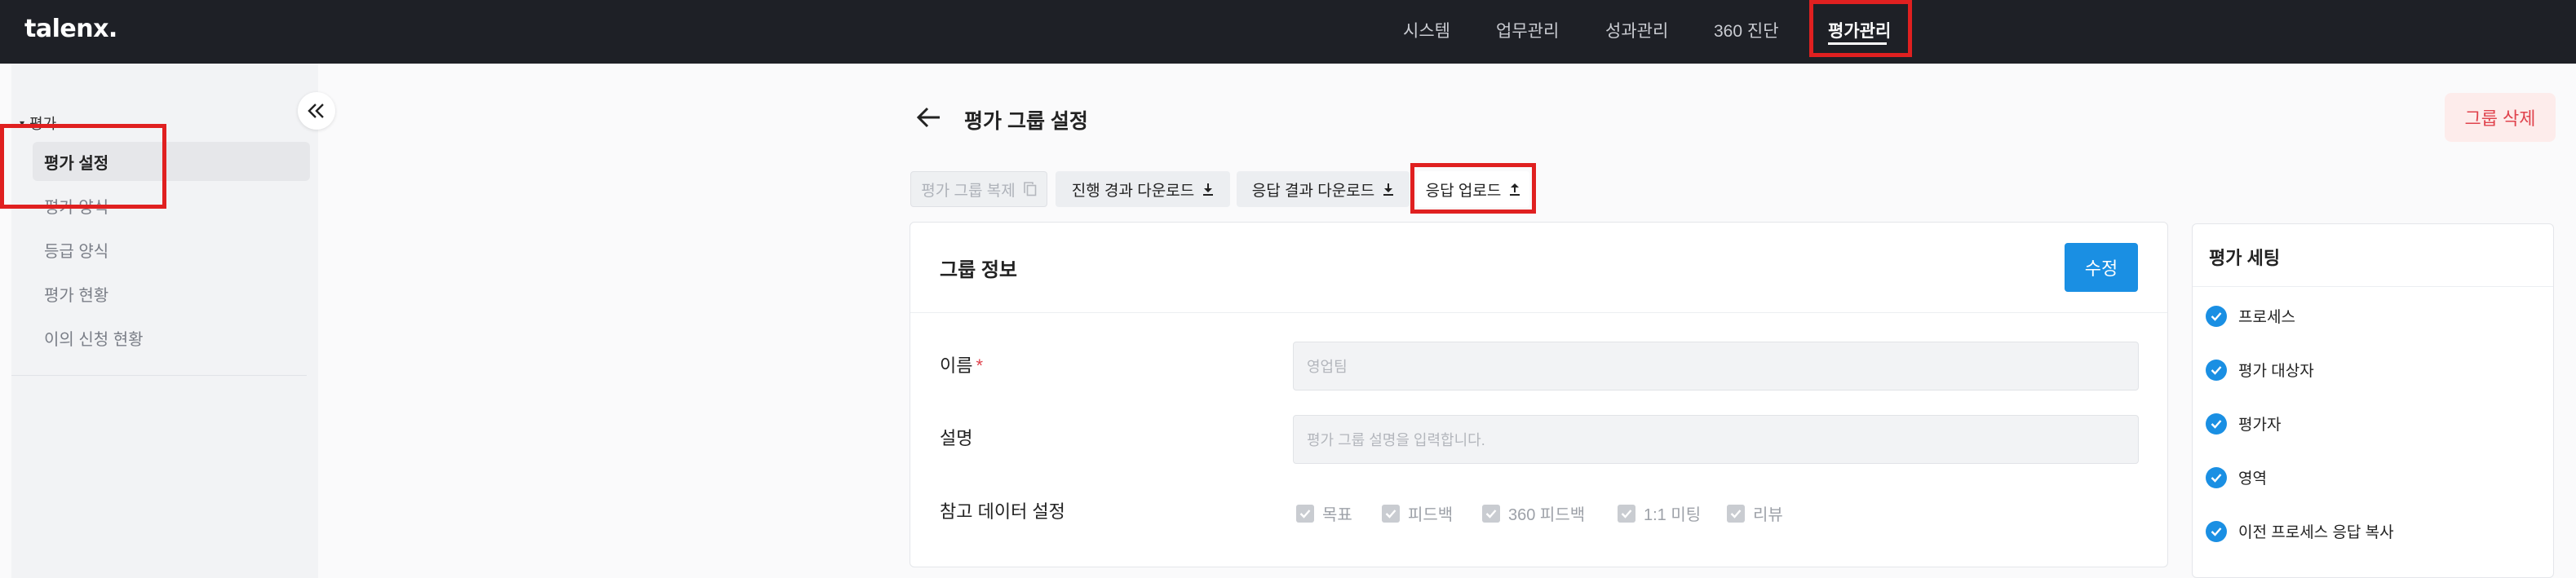  What do you see at coordinates (1673, 515) in the screenshot?
I see `reference-option-label: 1:1 미팅` at bounding box center [1673, 515].